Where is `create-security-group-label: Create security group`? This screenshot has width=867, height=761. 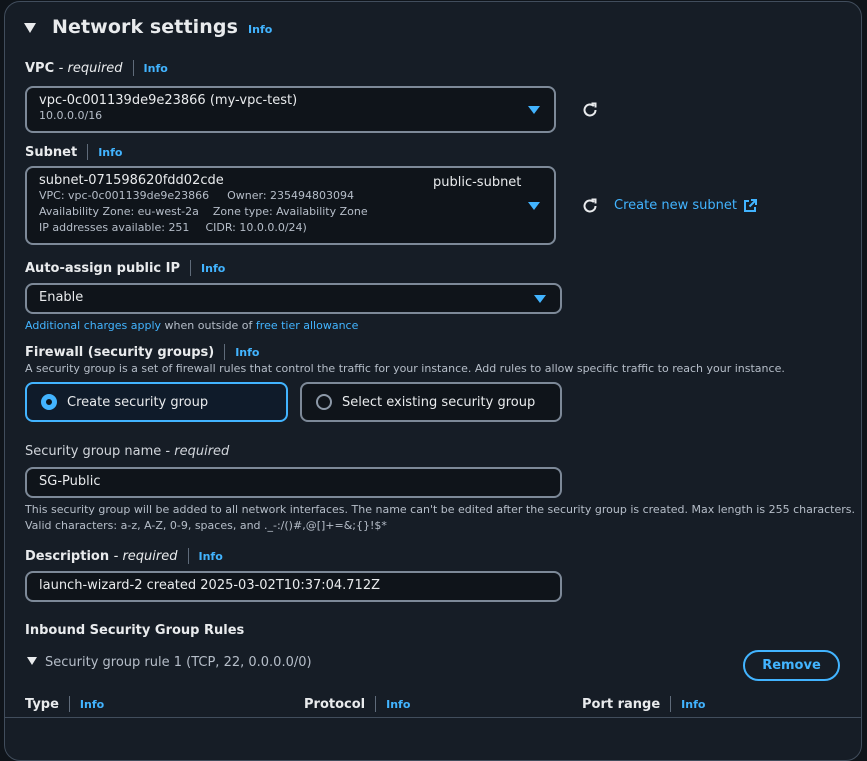 create-security-group-label: Create security group is located at coordinates (138, 402).